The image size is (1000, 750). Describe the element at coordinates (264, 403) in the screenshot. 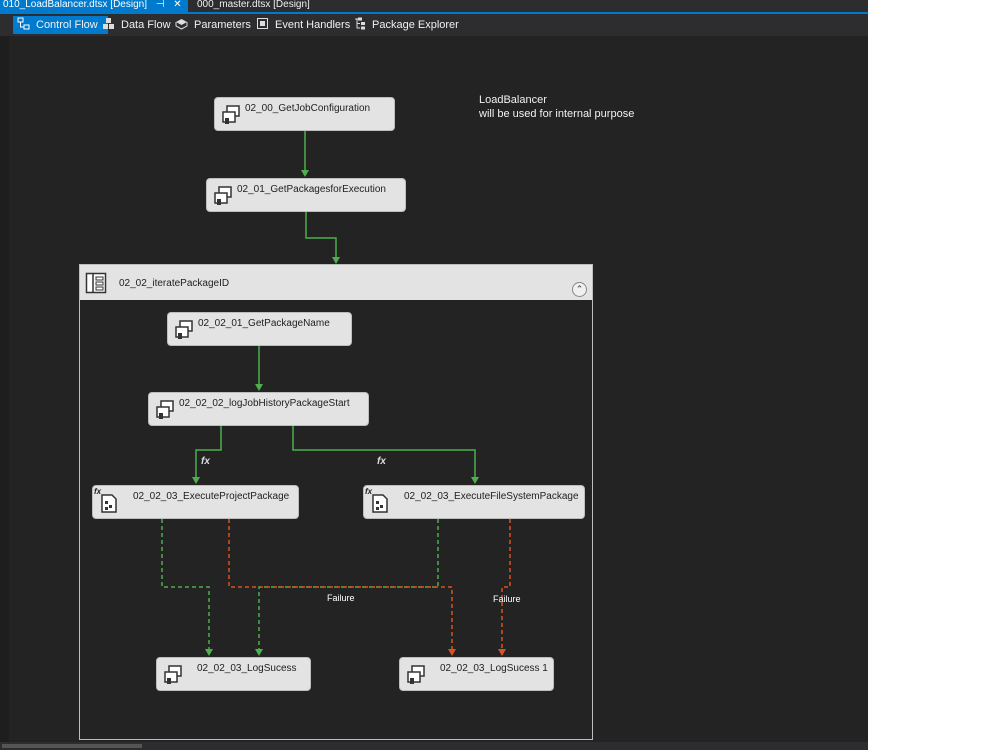

I see `task-label: 02_02_02_logJobHistoryPackageStart` at that location.